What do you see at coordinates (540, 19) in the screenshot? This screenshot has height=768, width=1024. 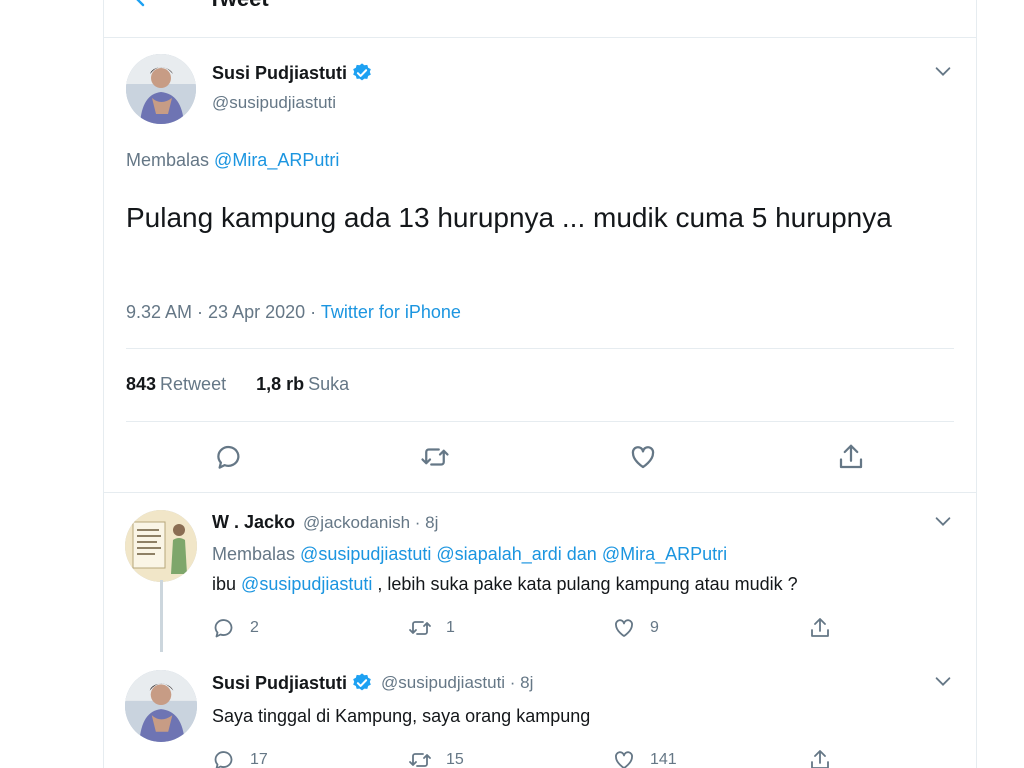 I see `page-header: Tweet` at bounding box center [540, 19].